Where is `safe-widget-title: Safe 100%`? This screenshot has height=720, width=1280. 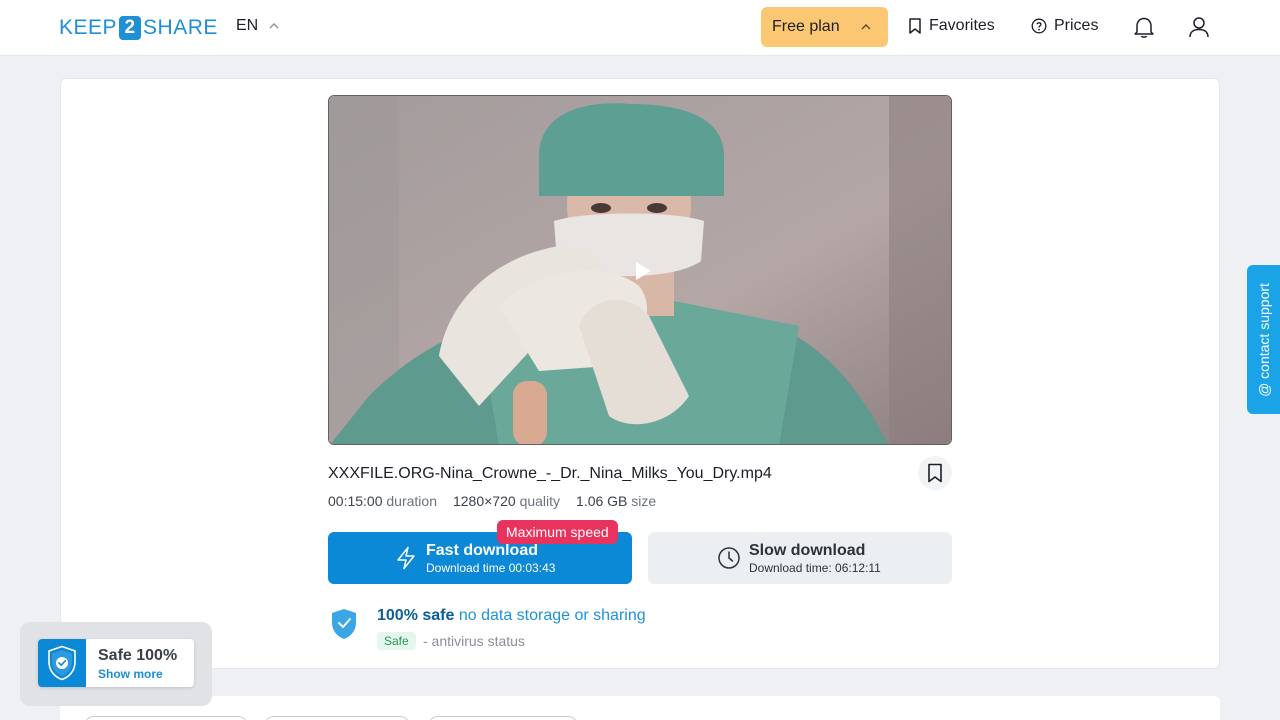 safe-widget-title: Safe 100% is located at coordinates (138, 655).